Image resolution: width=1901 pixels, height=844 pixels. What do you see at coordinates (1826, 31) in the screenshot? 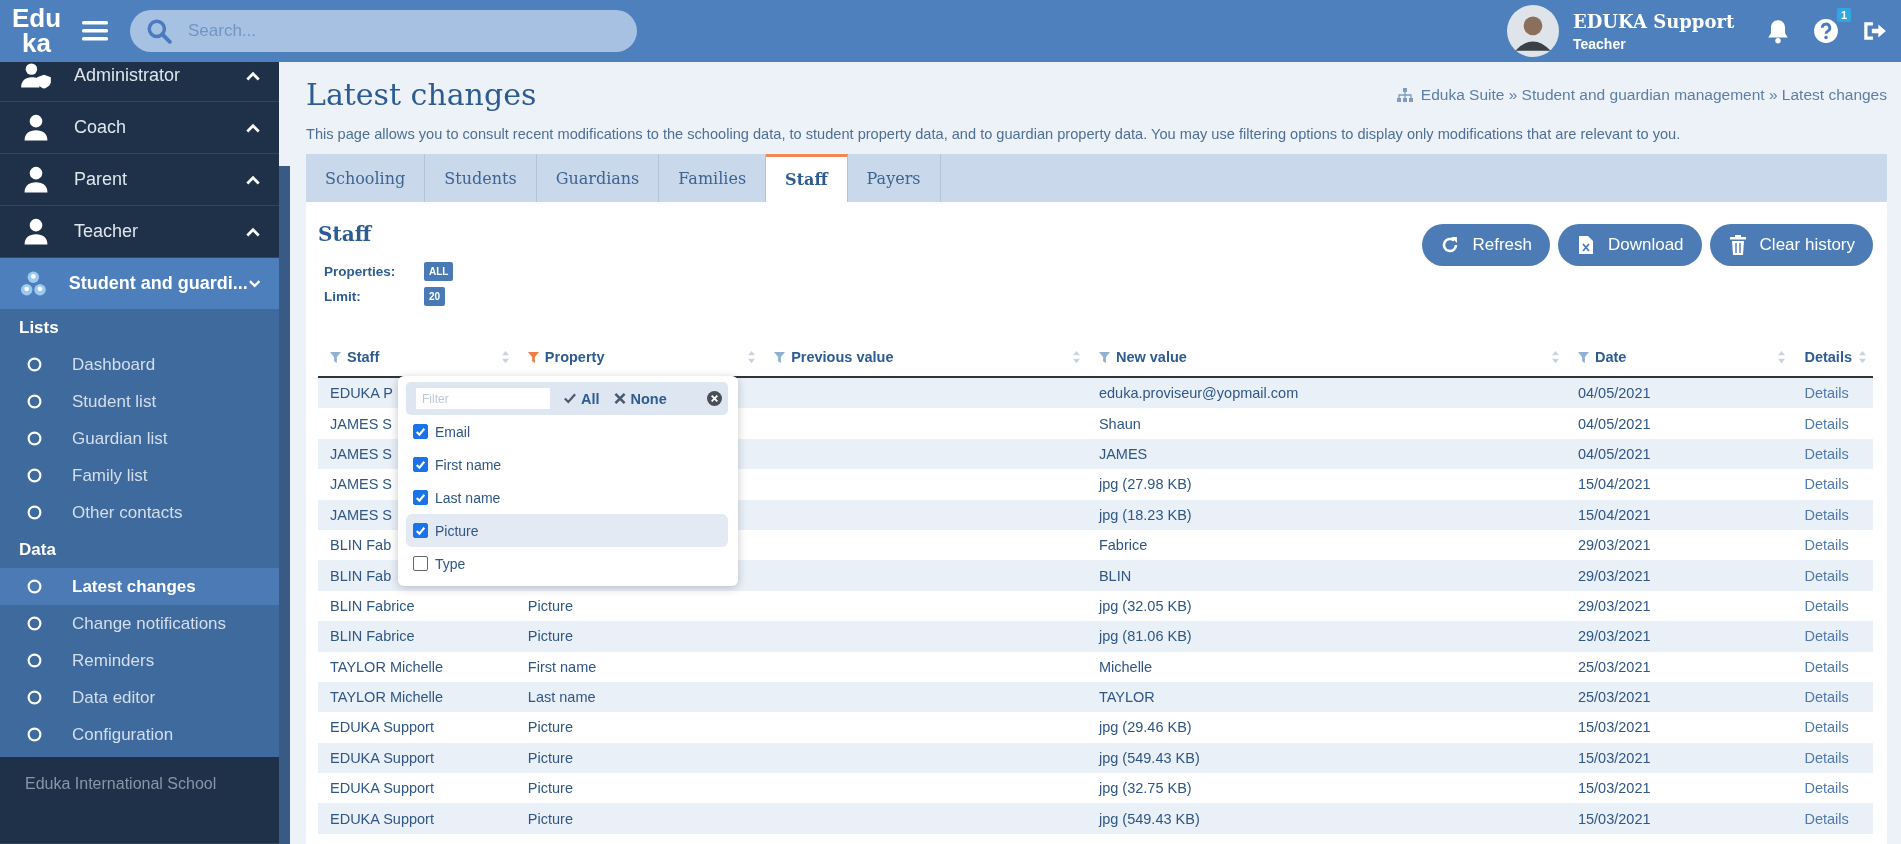
I see `help-icon` at bounding box center [1826, 31].